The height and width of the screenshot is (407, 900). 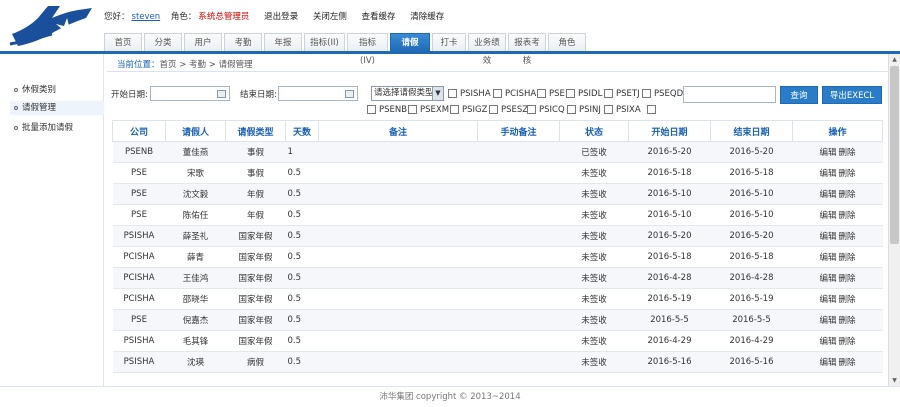 What do you see at coordinates (894, 59) in the screenshot?
I see `scroll-up-icon: ▲` at bounding box center [894, 59].